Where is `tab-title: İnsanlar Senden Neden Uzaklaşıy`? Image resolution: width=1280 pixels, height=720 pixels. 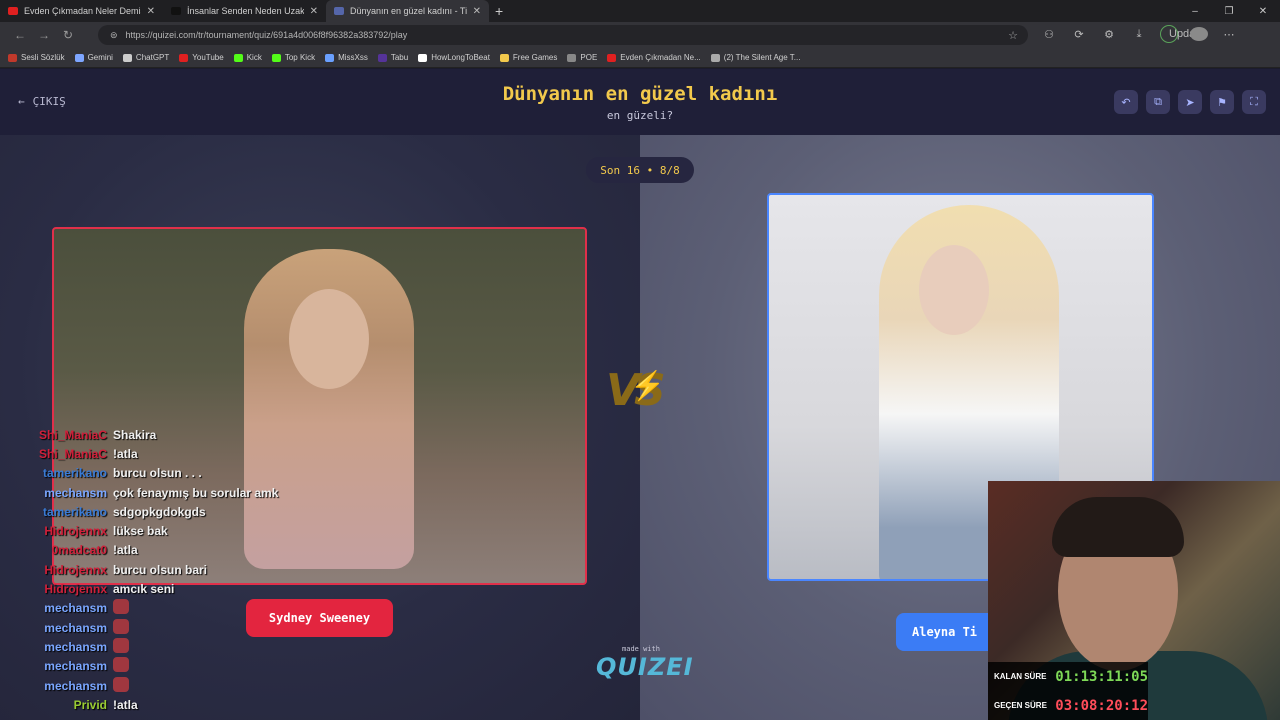
tab-title: İnsanlar Senden Neden Uzaklaşıy is located at coordinates (245, 11).